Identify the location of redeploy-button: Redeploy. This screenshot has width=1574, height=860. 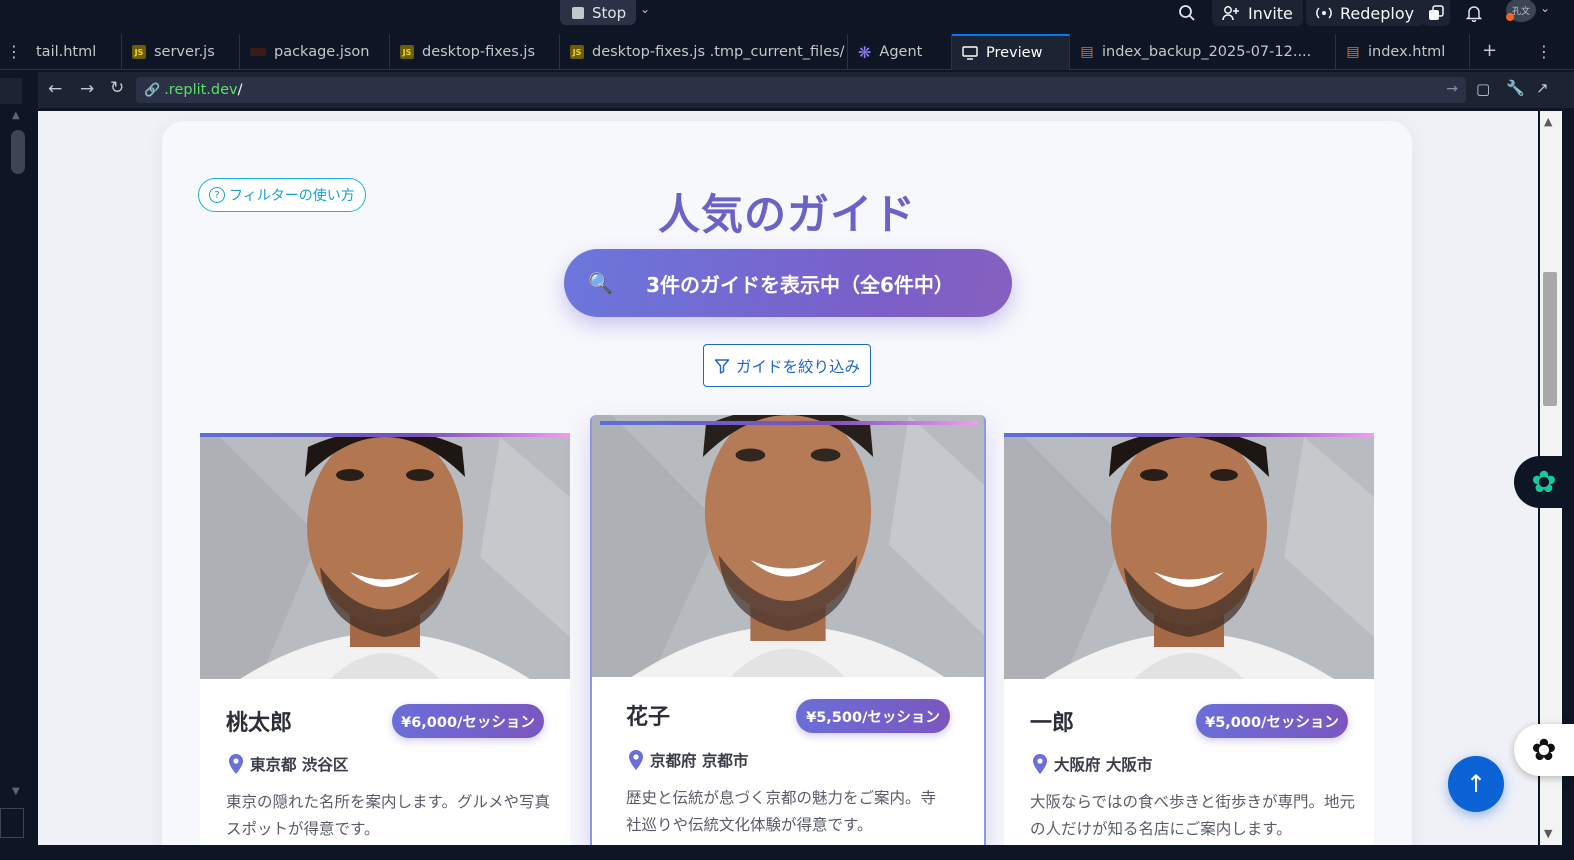
(1365, 13).